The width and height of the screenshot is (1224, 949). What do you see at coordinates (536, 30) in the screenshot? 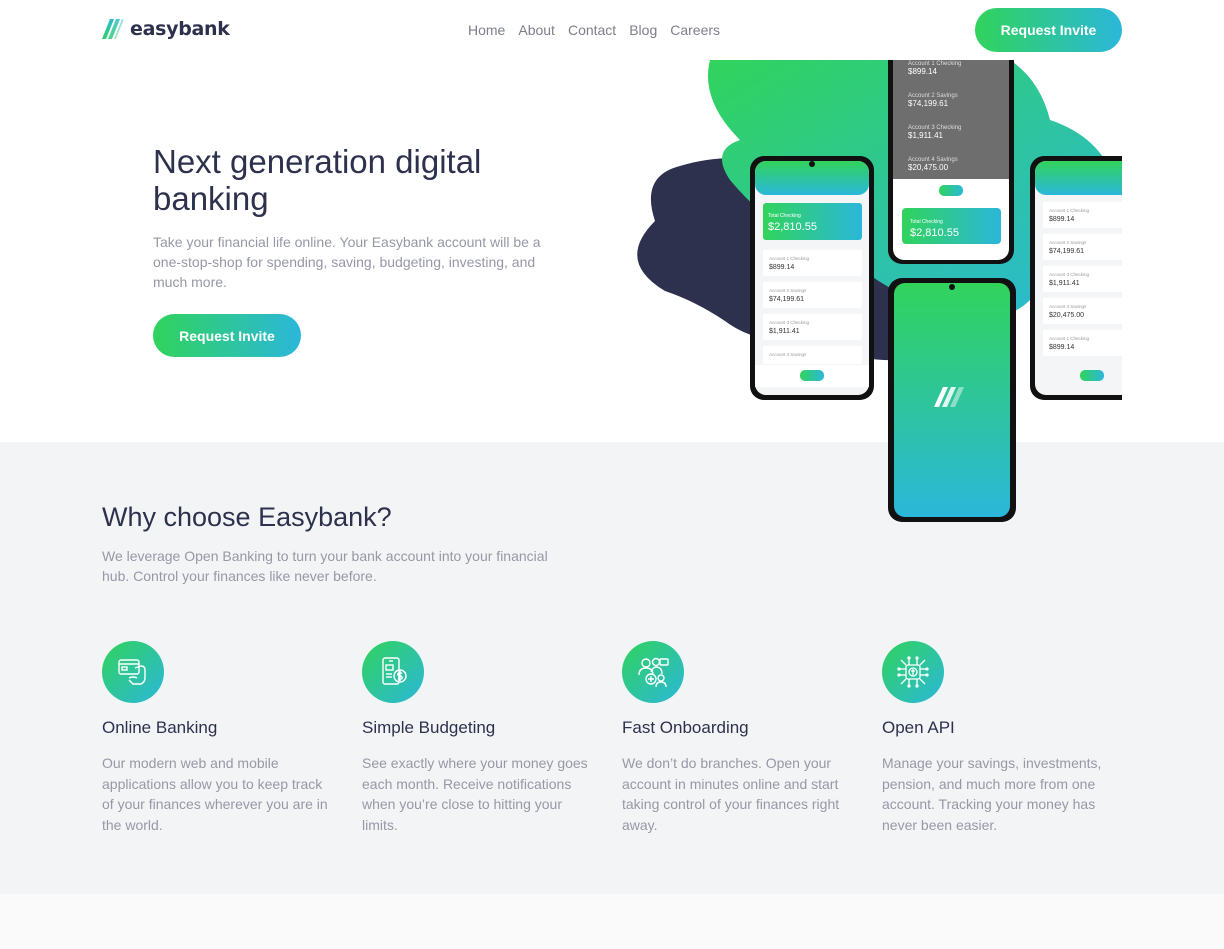
I see `nav-about: About` at bounding box center [536, 30].